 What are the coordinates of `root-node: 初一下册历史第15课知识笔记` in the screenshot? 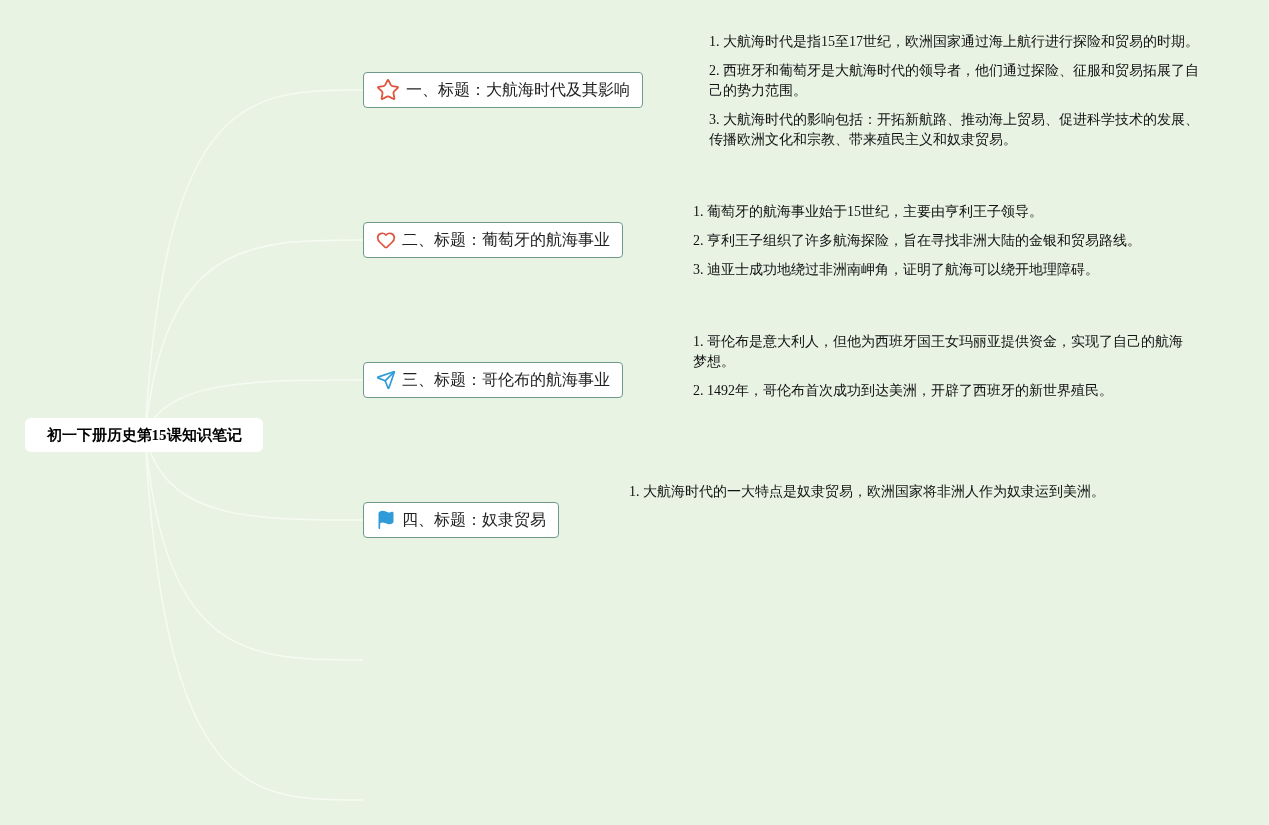 It's located at (144, 435).